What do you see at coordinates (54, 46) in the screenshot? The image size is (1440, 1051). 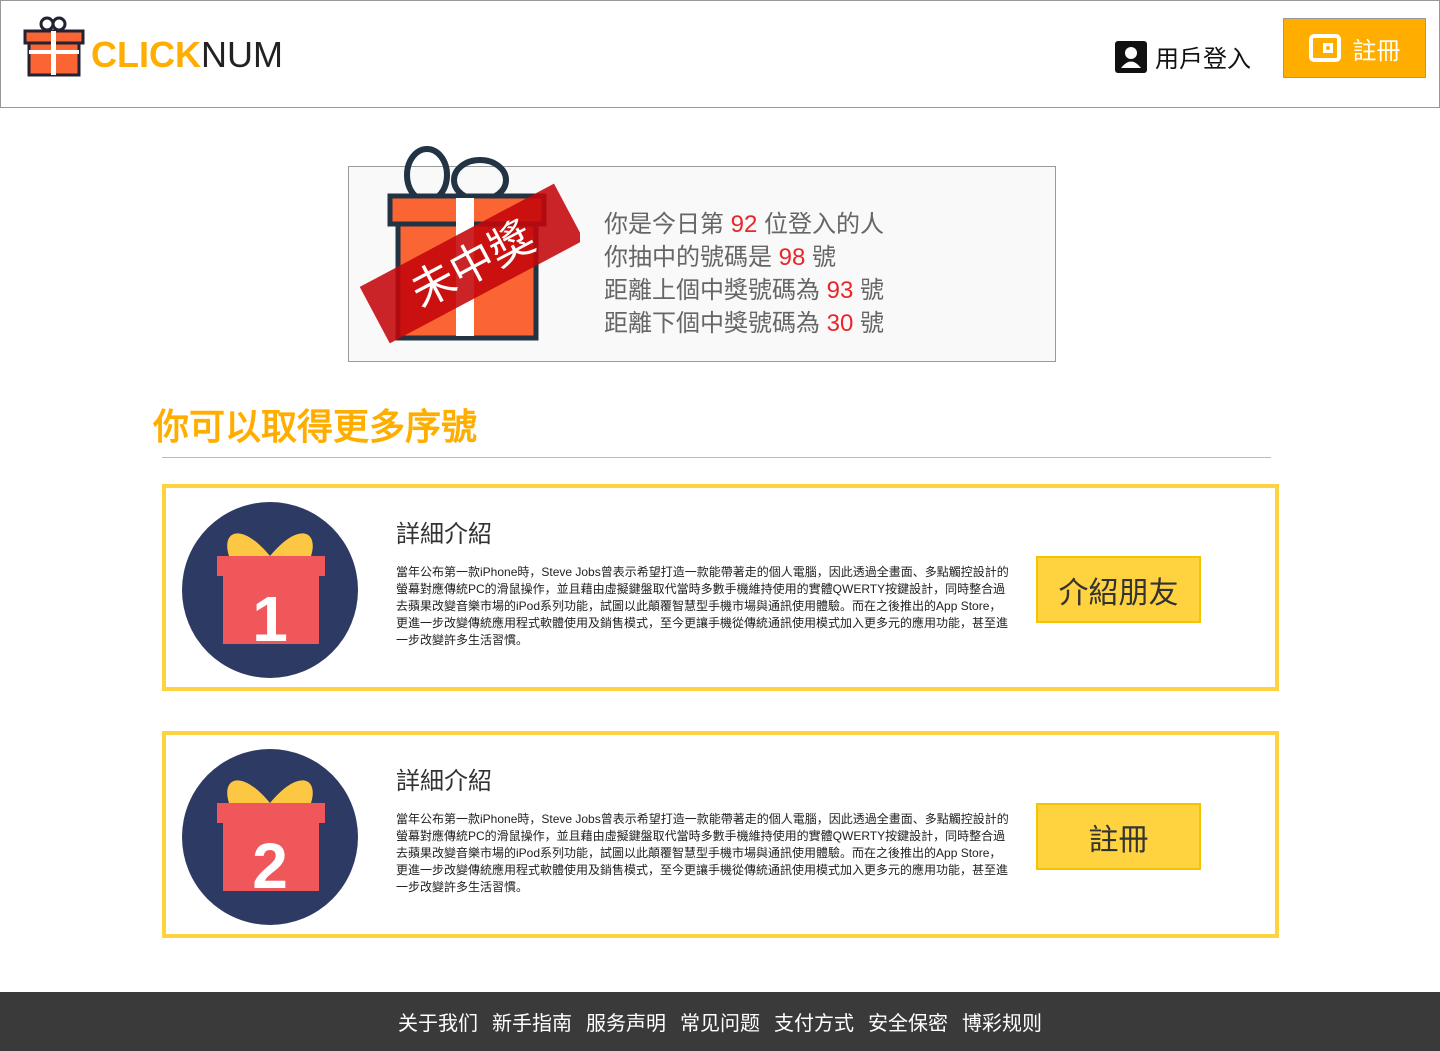 I see `gift-logo-icon` at bounding box center [54, 46].